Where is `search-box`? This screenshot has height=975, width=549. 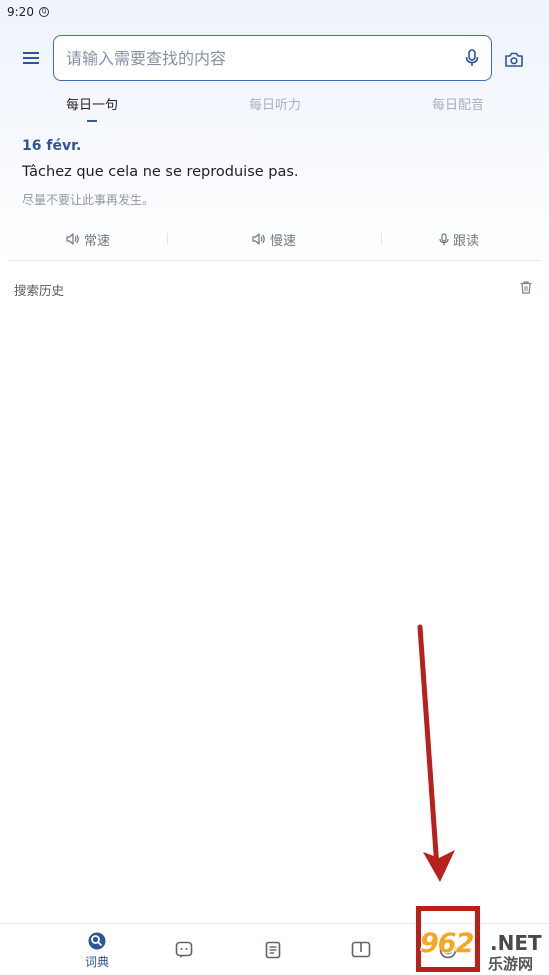
search-box is located at coordinates (272, 58).